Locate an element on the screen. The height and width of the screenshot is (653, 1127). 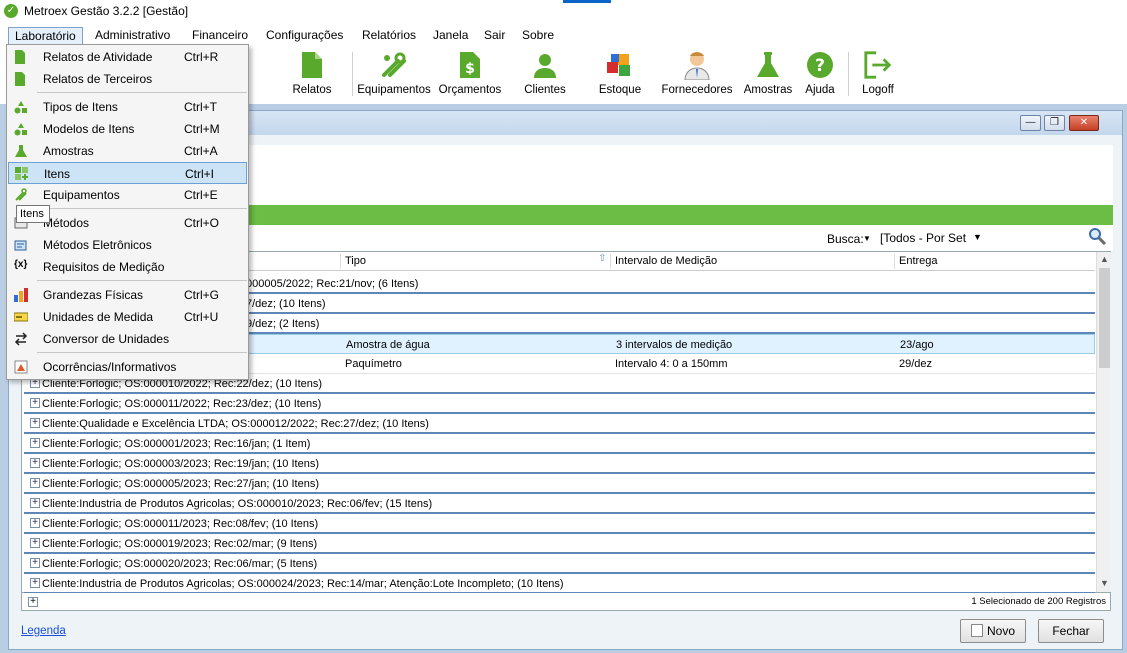
menu-item-modelos-itens: Modelos de Itens Ctrl+M is located at coordinates (127, 129).